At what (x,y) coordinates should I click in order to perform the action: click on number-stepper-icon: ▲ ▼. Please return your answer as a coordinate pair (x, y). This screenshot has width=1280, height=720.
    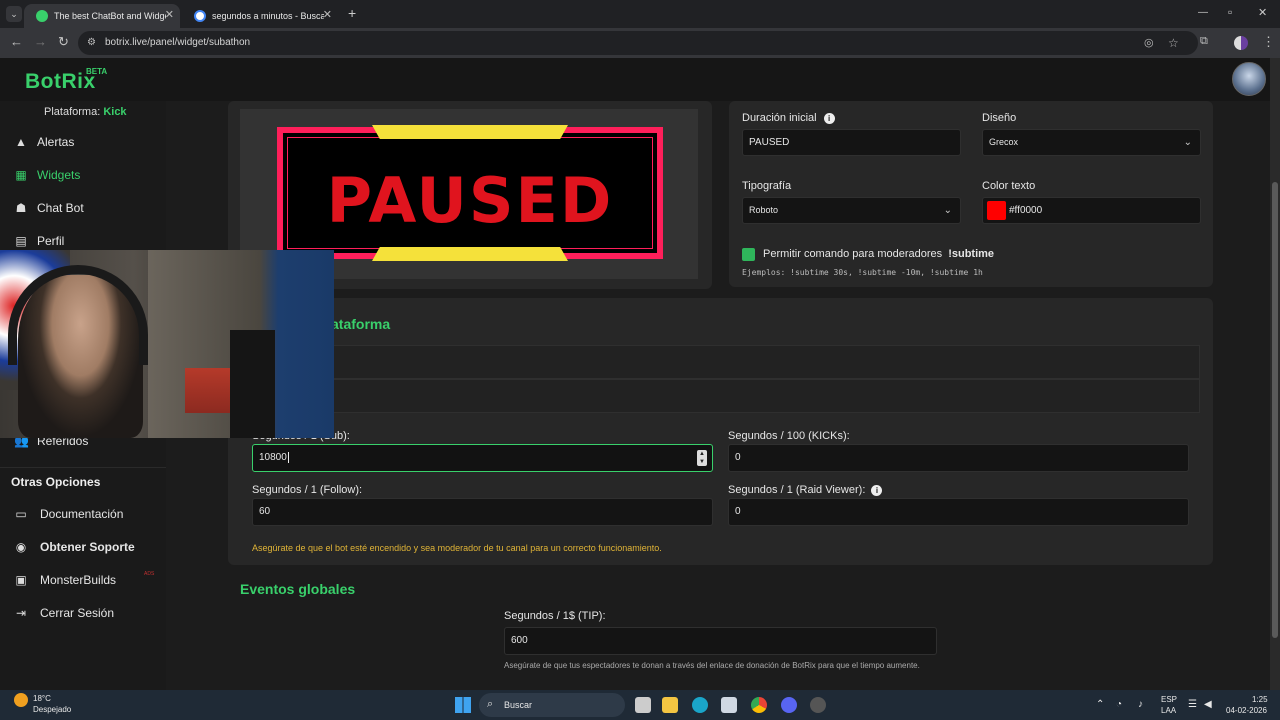
    Looking at the image, I should click on (702, 458).